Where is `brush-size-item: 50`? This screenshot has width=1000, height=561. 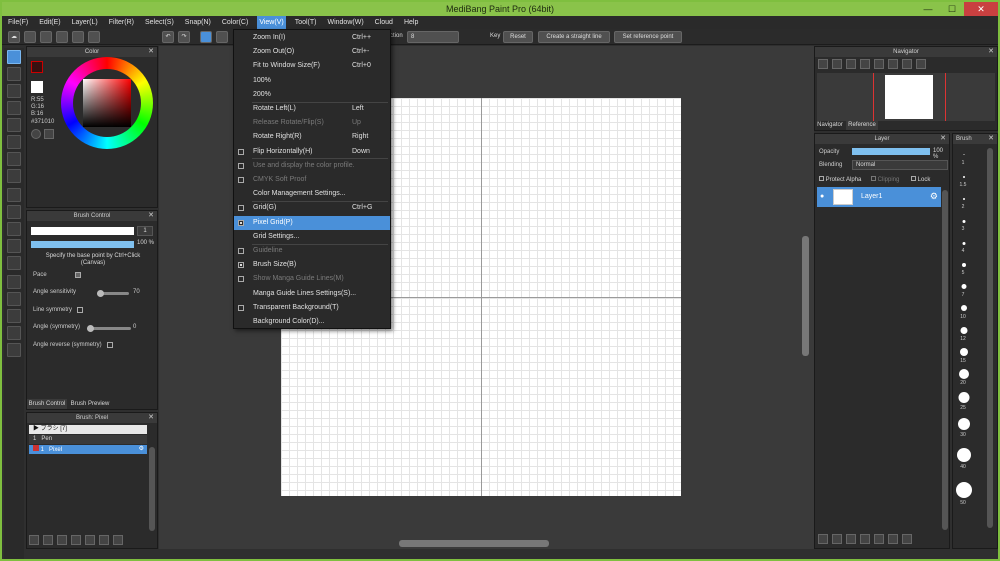 brush-size-item: 50 is located at coordinates (964, 497).